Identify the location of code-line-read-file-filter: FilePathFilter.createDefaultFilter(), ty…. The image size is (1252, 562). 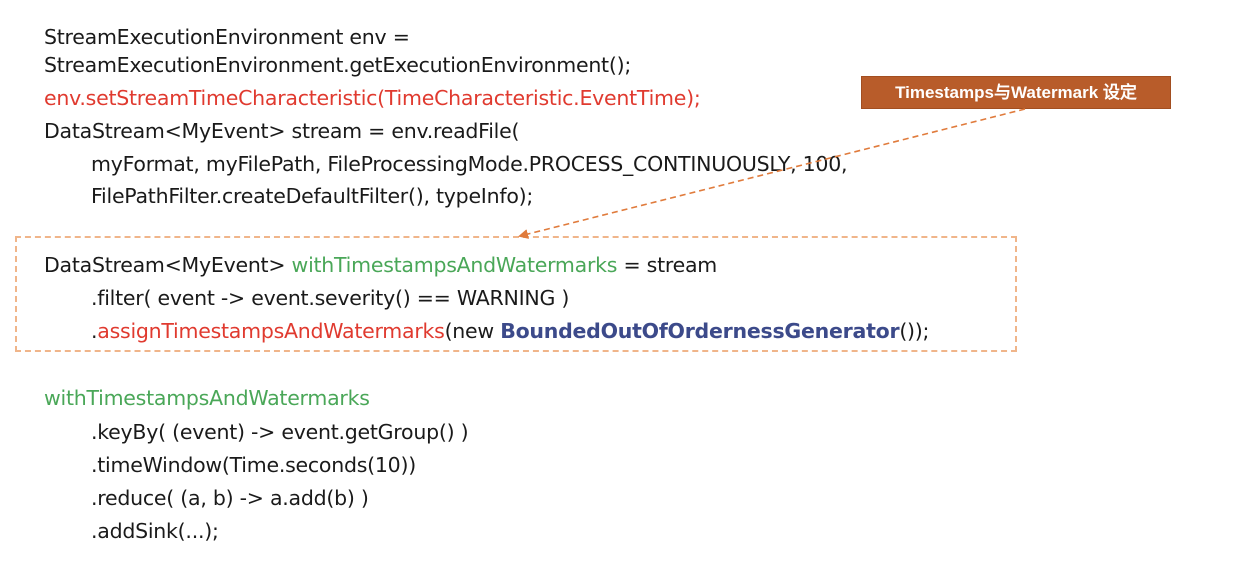
(312, 196).